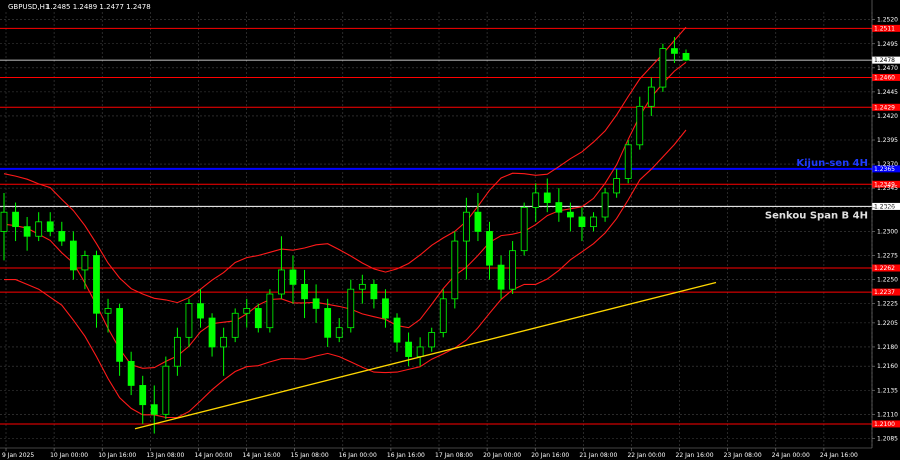 The width and height of the screenshot is (900, 460). Describe the element at coordinates (884, 77) in the screenshot. I see `level-price-label: 1.2460` at that location.